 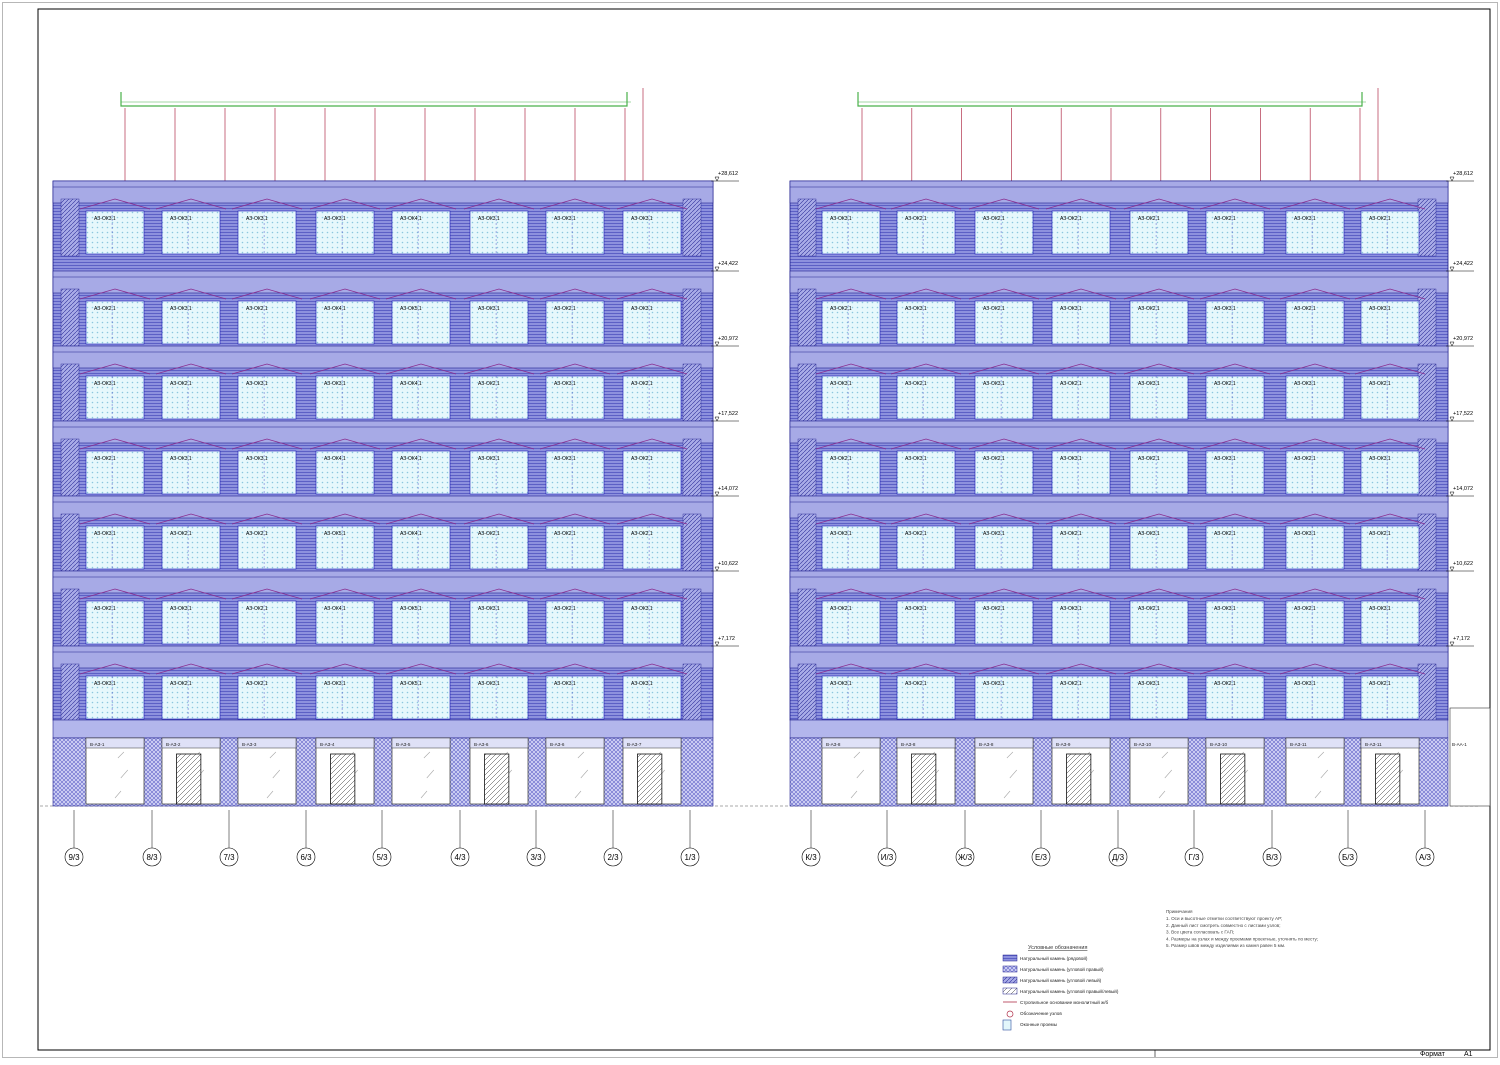 What do you see at coordinates (1348, 857) in the screenshot?
I see `axis-label: Б/3` at bounding box center [1348, 857].